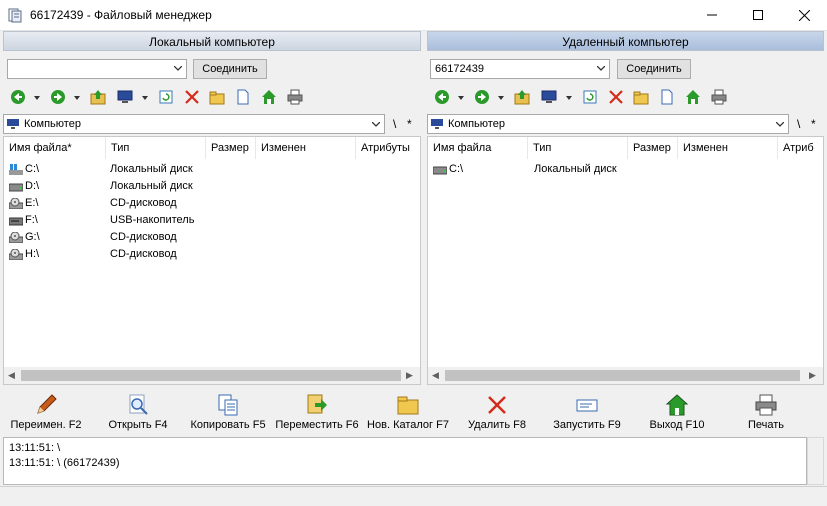  Describe the element at coordinates (212, 186) in the screenshot. I see `table-row: D:\ Локальный диск` at that location.